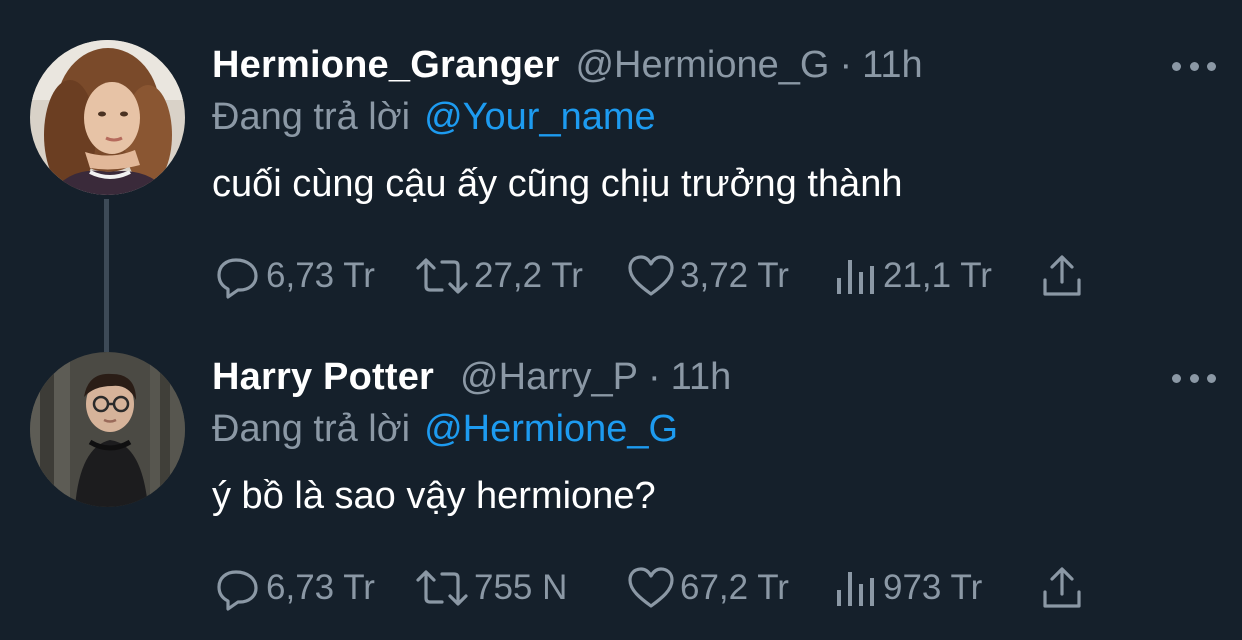 The height and width of the screenshot is (640, 1242). I want to click on views-button: 973 Tr, so click(907, 588).